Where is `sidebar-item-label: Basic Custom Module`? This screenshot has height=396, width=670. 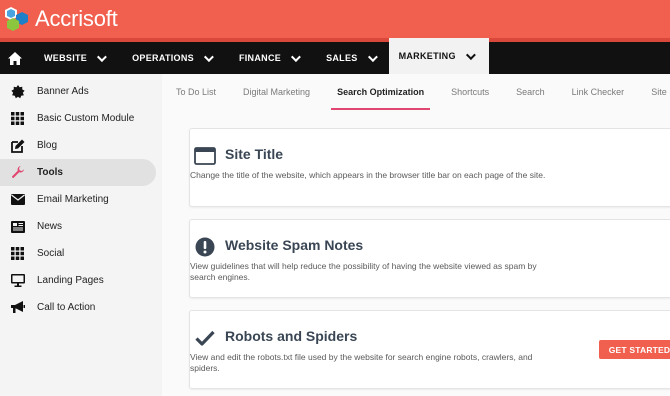 sidebar-item-label: Basic Custom Module is located at coordinates (86, 118).